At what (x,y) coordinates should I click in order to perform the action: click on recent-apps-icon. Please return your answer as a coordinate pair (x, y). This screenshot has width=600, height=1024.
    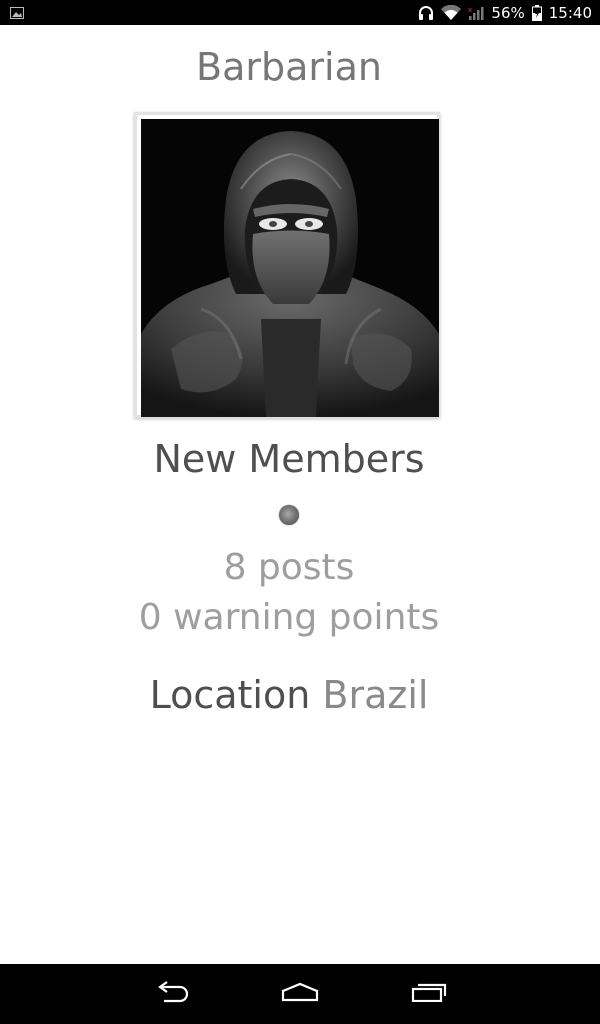
    Looking at the image, I should click on (429, 994).